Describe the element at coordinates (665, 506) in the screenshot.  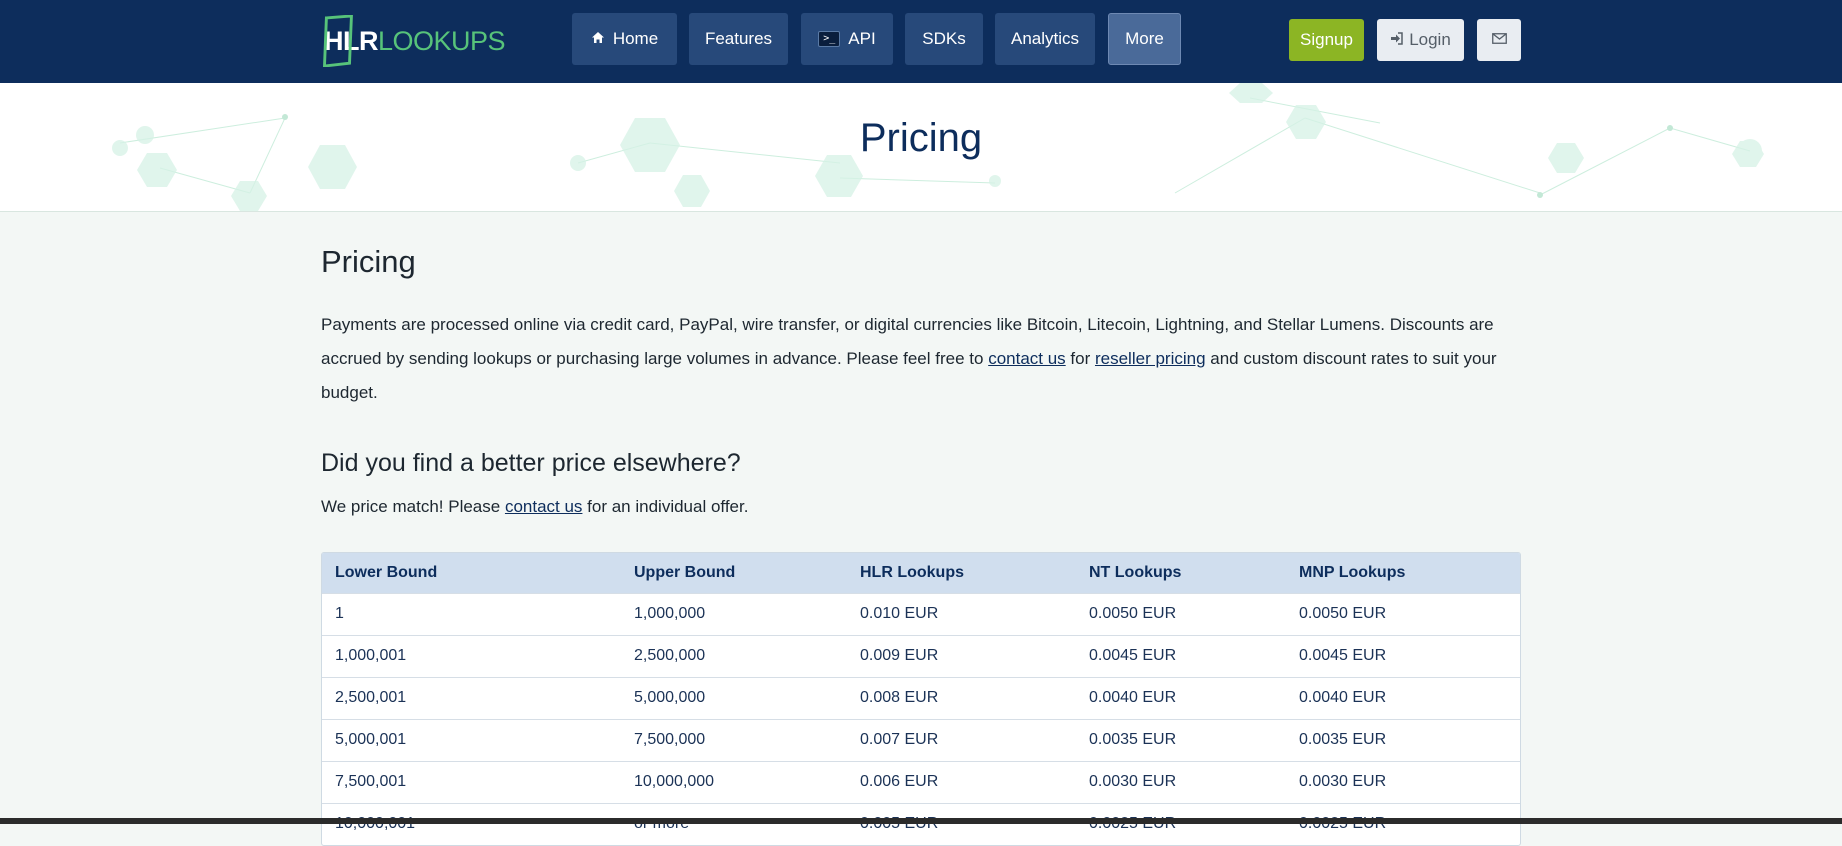
I see `price-match-text-2: for an individual offer.` at that location.